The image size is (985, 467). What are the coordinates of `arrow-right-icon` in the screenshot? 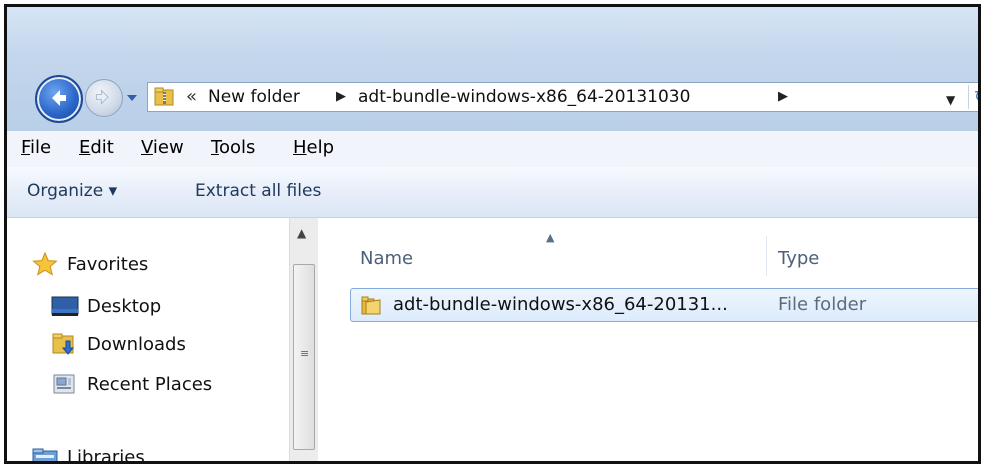 It's located at (102, 97).